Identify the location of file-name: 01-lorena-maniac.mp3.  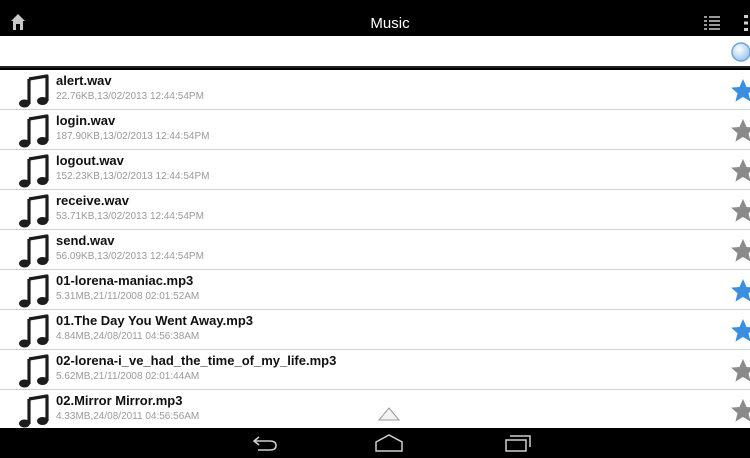
(125, 280).